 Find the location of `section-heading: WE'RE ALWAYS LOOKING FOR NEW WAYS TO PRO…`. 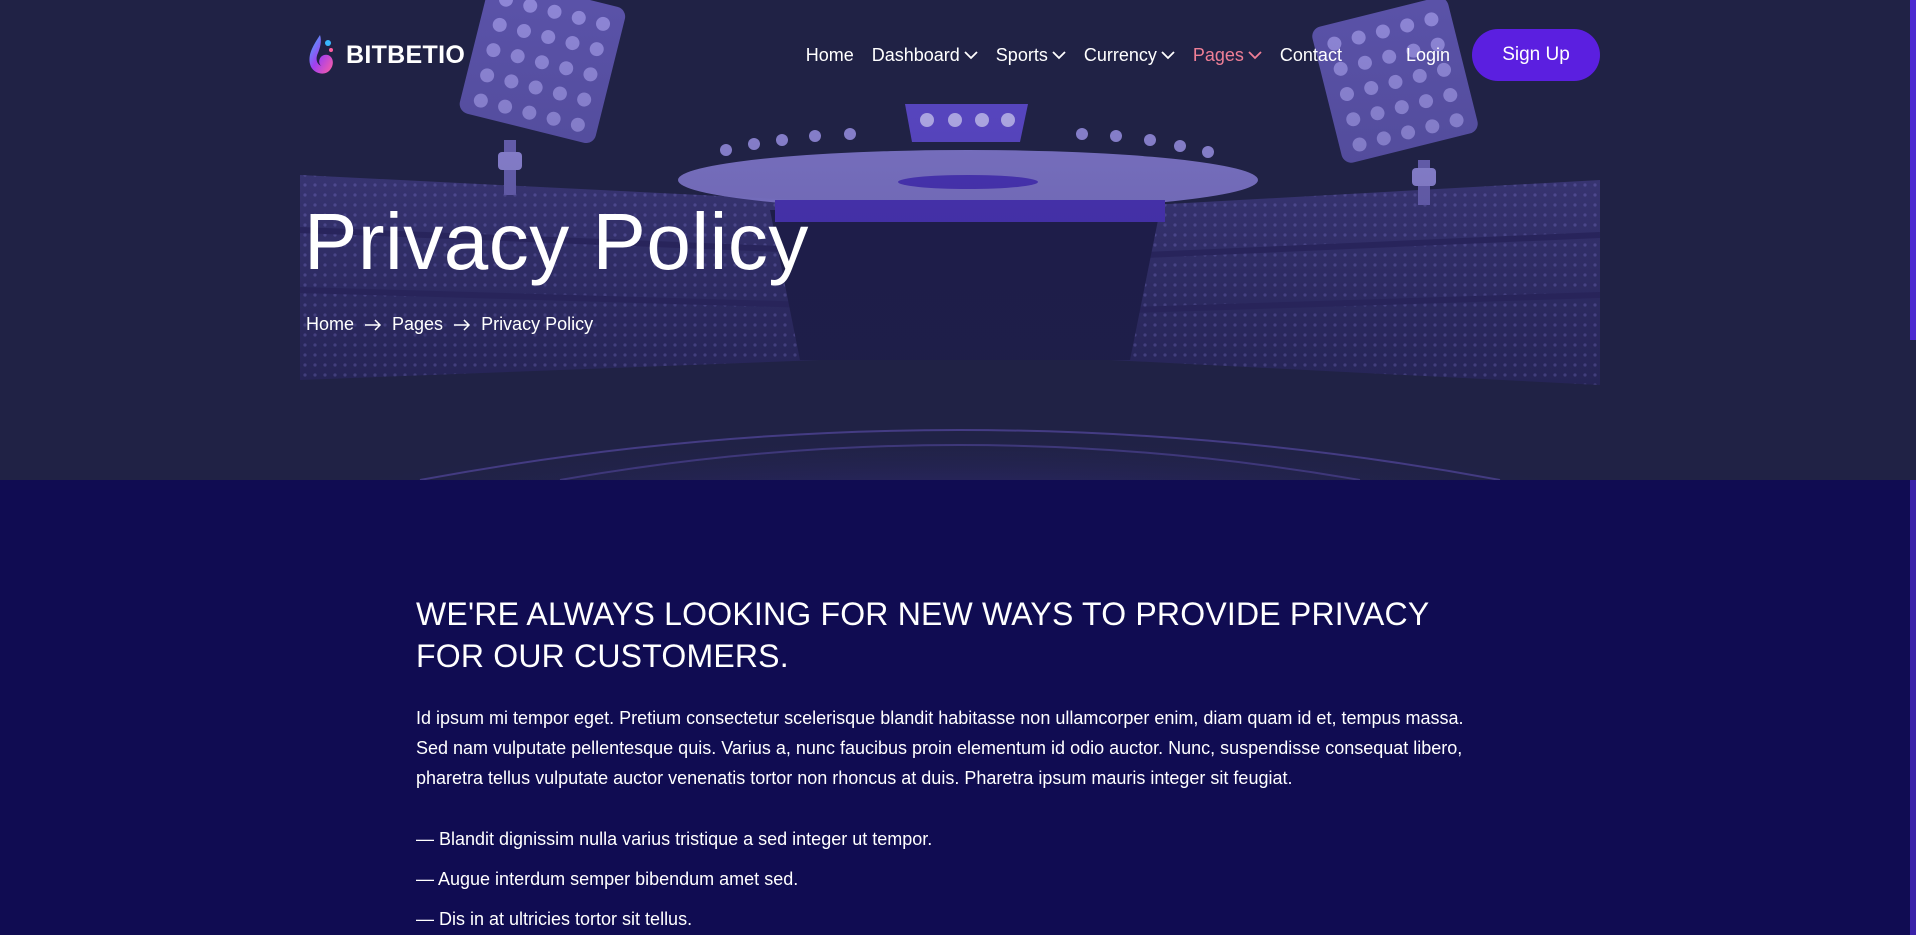

section-heading: WE'RE ALWAYS LOOKING FOR NEW WAYS TO PRO… is located at coordinates (922, 635).